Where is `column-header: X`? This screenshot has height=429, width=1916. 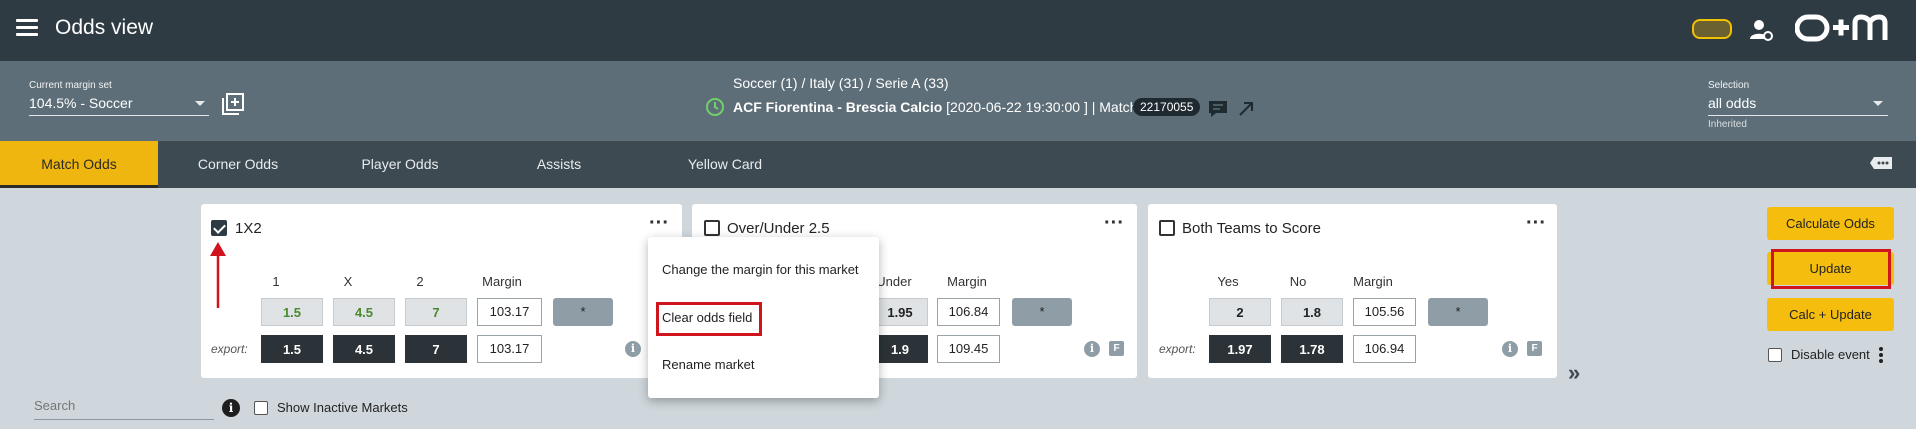
column-header: X is located at coordinates (348, 281).